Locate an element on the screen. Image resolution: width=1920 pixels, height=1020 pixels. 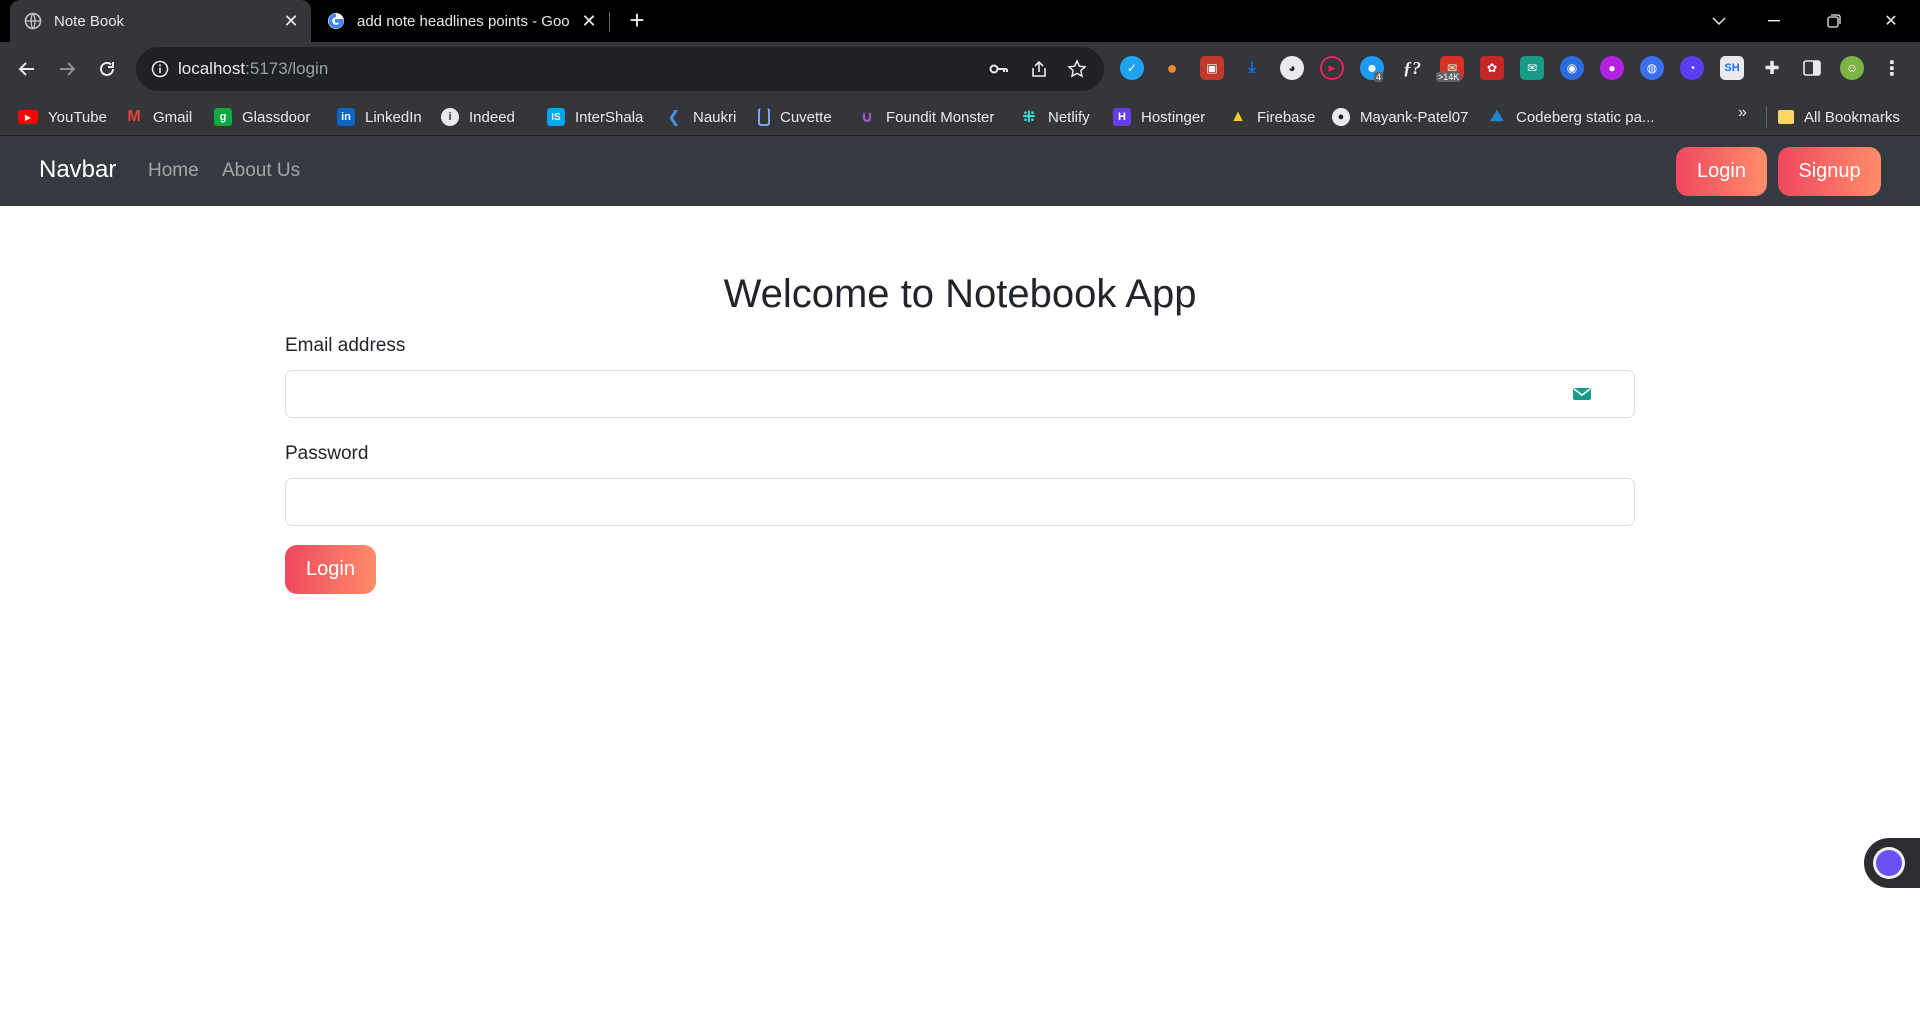
bookmark-netlify: ⁜ Netlify is located at coordinates (1055, 117).